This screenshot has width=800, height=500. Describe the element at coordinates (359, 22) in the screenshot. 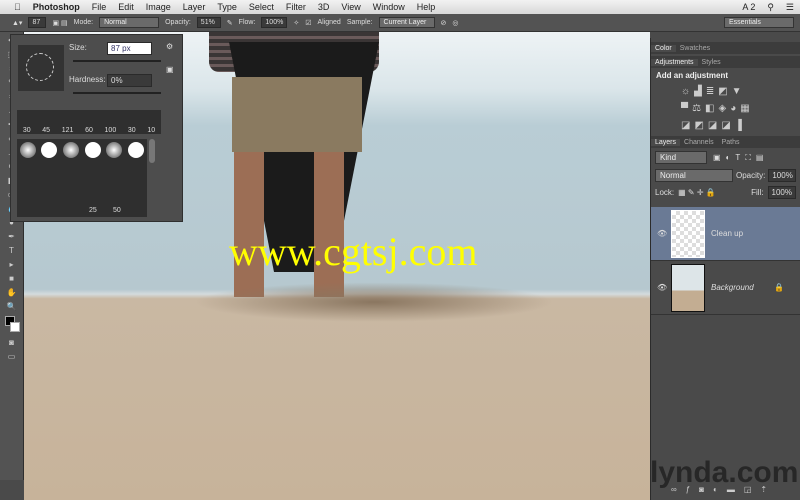

I see `sample-label: Sample:` at that location.